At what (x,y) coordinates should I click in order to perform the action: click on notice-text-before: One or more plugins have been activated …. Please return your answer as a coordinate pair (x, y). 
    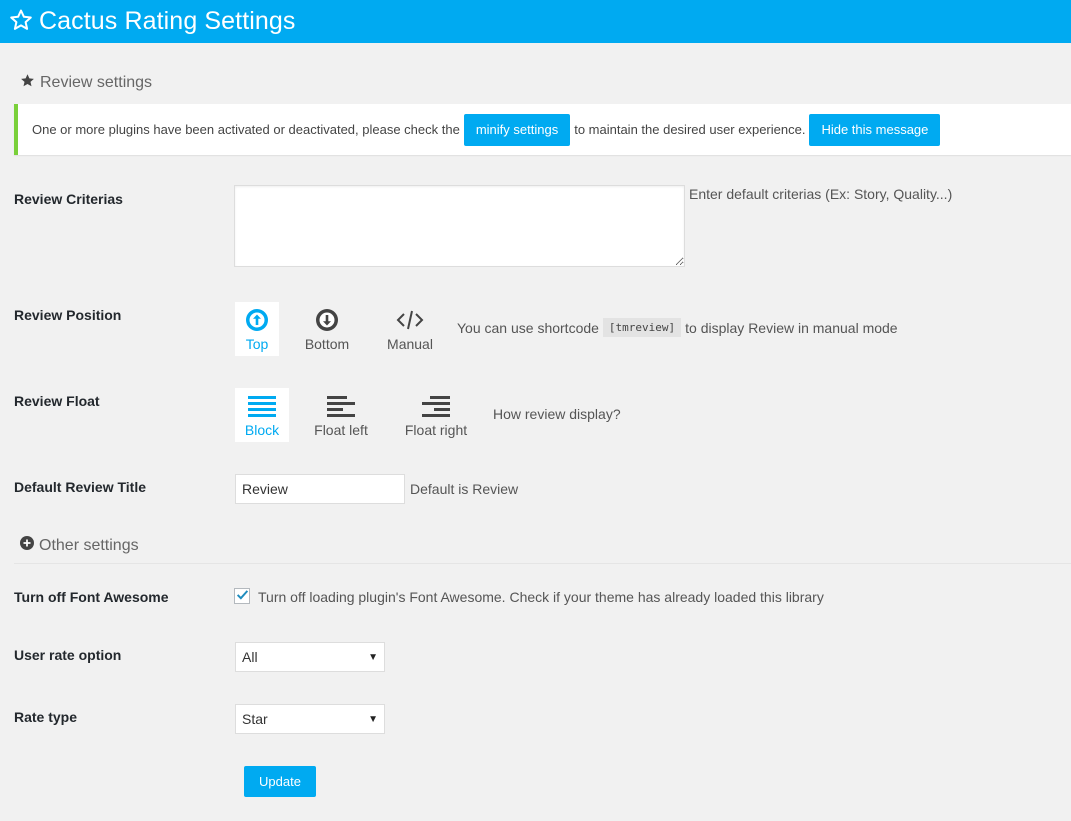
    Looking at the image, I should click on (246, 129).